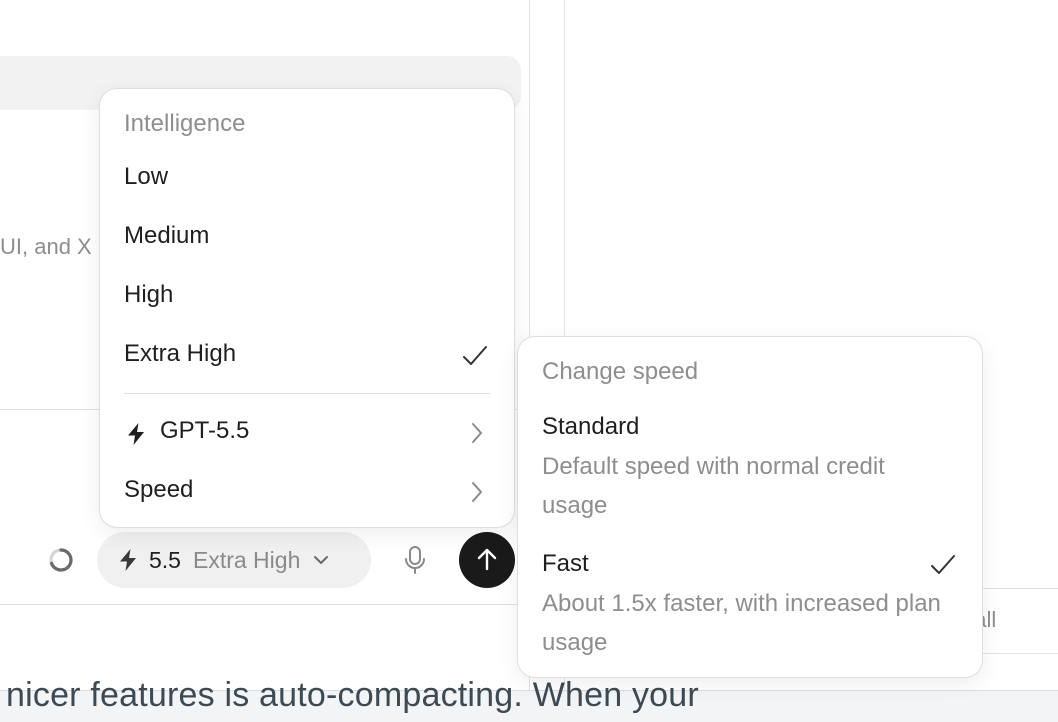 The height and width of the screenshot is (722, 1058). What do you see at coordinates (620, 371) in the screenshot?
I see `menu-heading: Change speed` at bounding box center [620, 371].